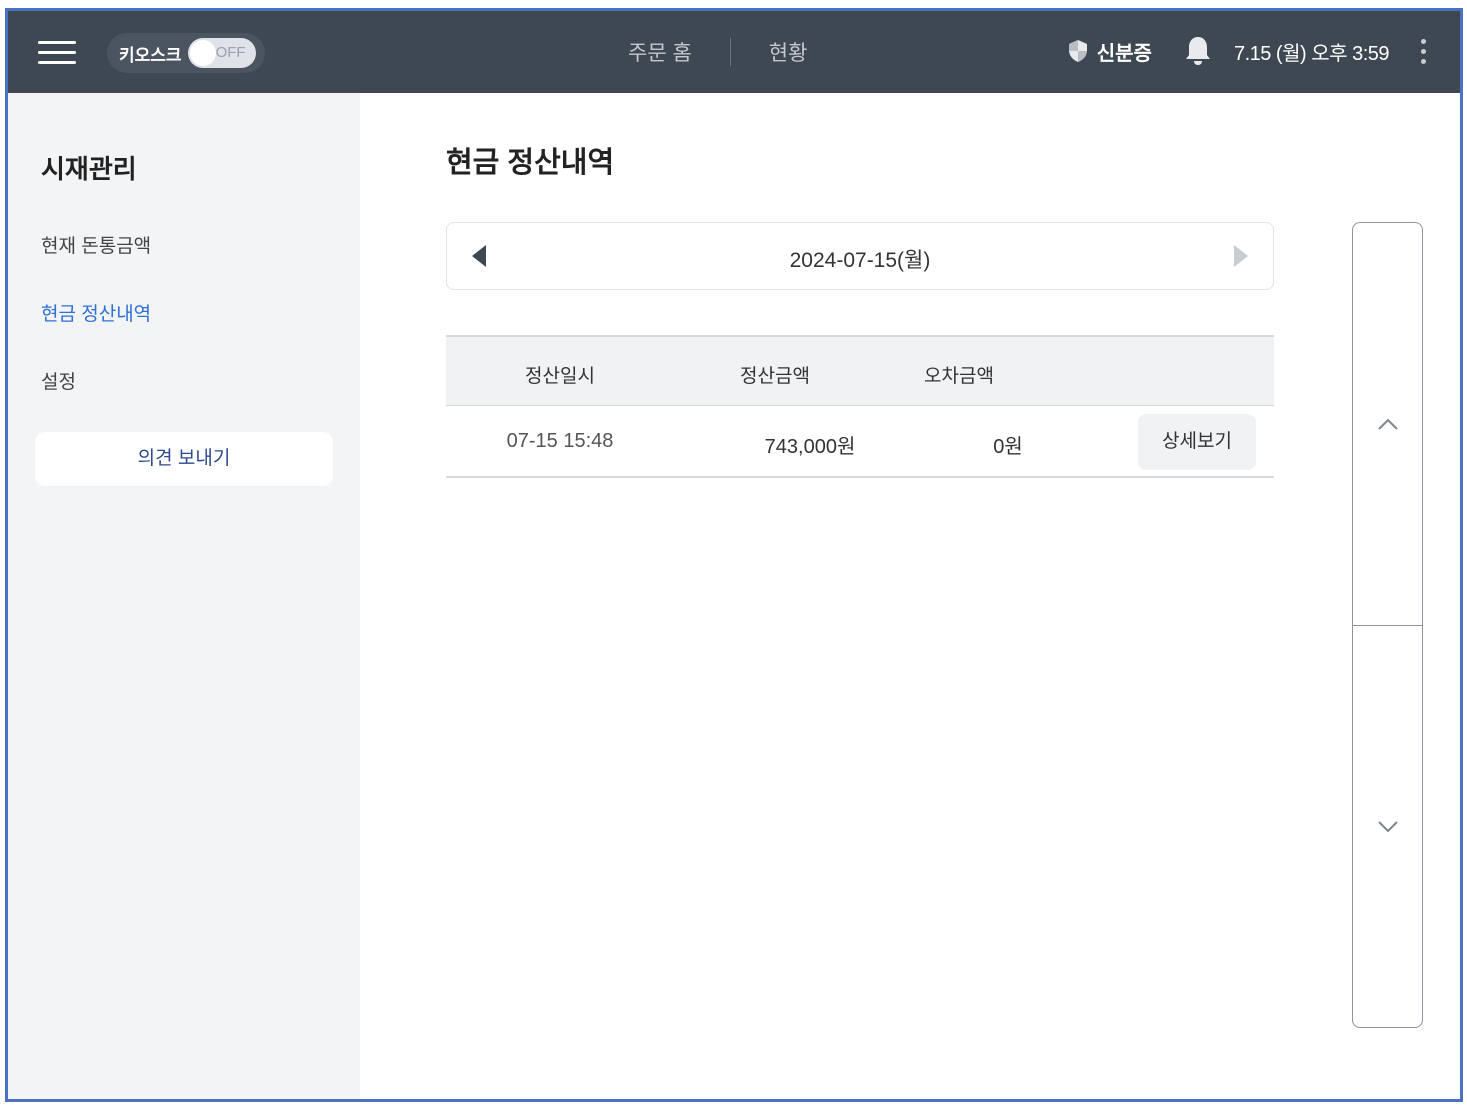 This screenshot has height=1107, width=1467. Describe the element at coordinates (1423, 51) in the screenshot. I see `more-options-icon` at that location.